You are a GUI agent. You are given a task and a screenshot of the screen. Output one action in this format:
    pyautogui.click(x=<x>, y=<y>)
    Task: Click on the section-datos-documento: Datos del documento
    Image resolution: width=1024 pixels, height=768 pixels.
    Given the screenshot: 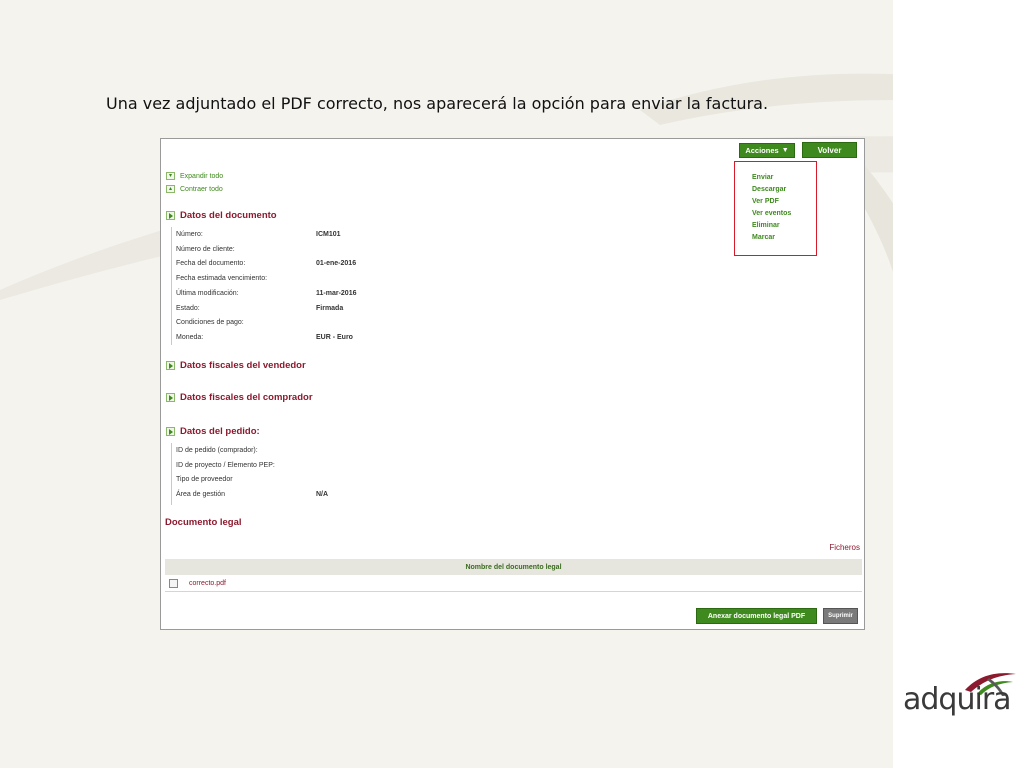 What is the action you would take?
    pyautogui.click(x=221, y=215)
    